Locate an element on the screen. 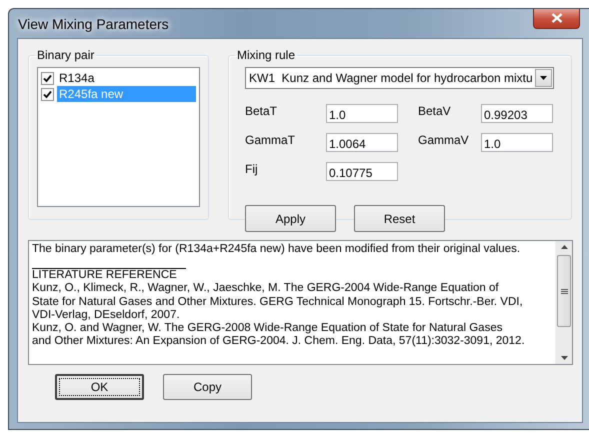  mixing-rule-dropdown: KW1 Kunz and Wagner model for hydrocarbon mixtu is located at coordinates (399, 78).